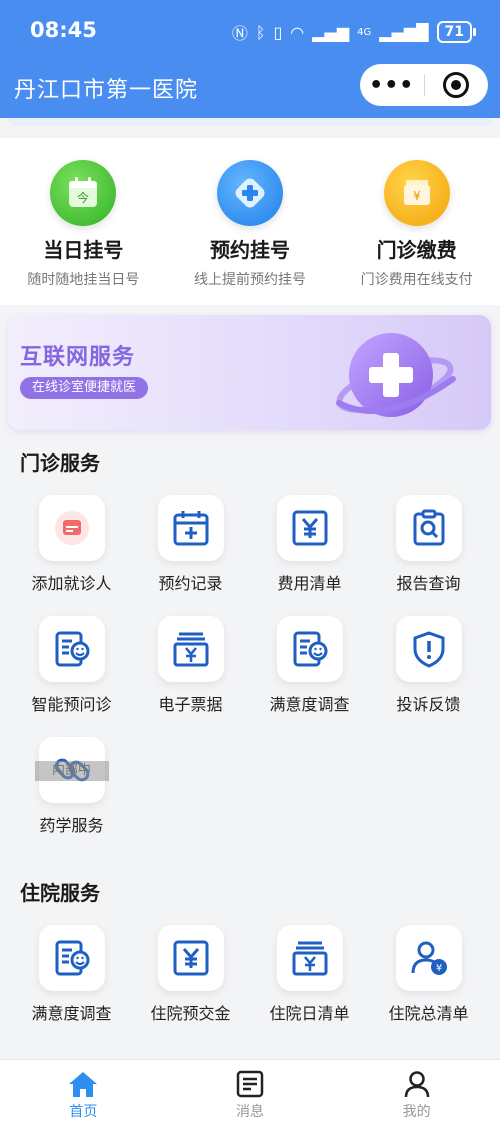 The height and width of the screenshot is (1129, 500). Describe the element at coordinates (331, 32) in the screenshot. I see `signal-icon: ▂▄▆` at that location.